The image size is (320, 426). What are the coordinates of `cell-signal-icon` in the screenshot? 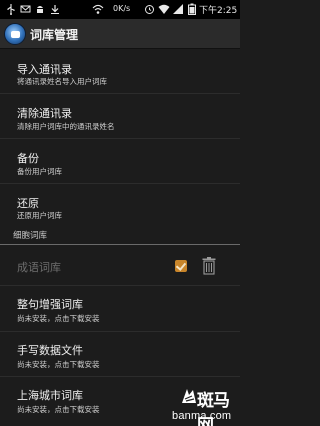 It's located at (178, 9).